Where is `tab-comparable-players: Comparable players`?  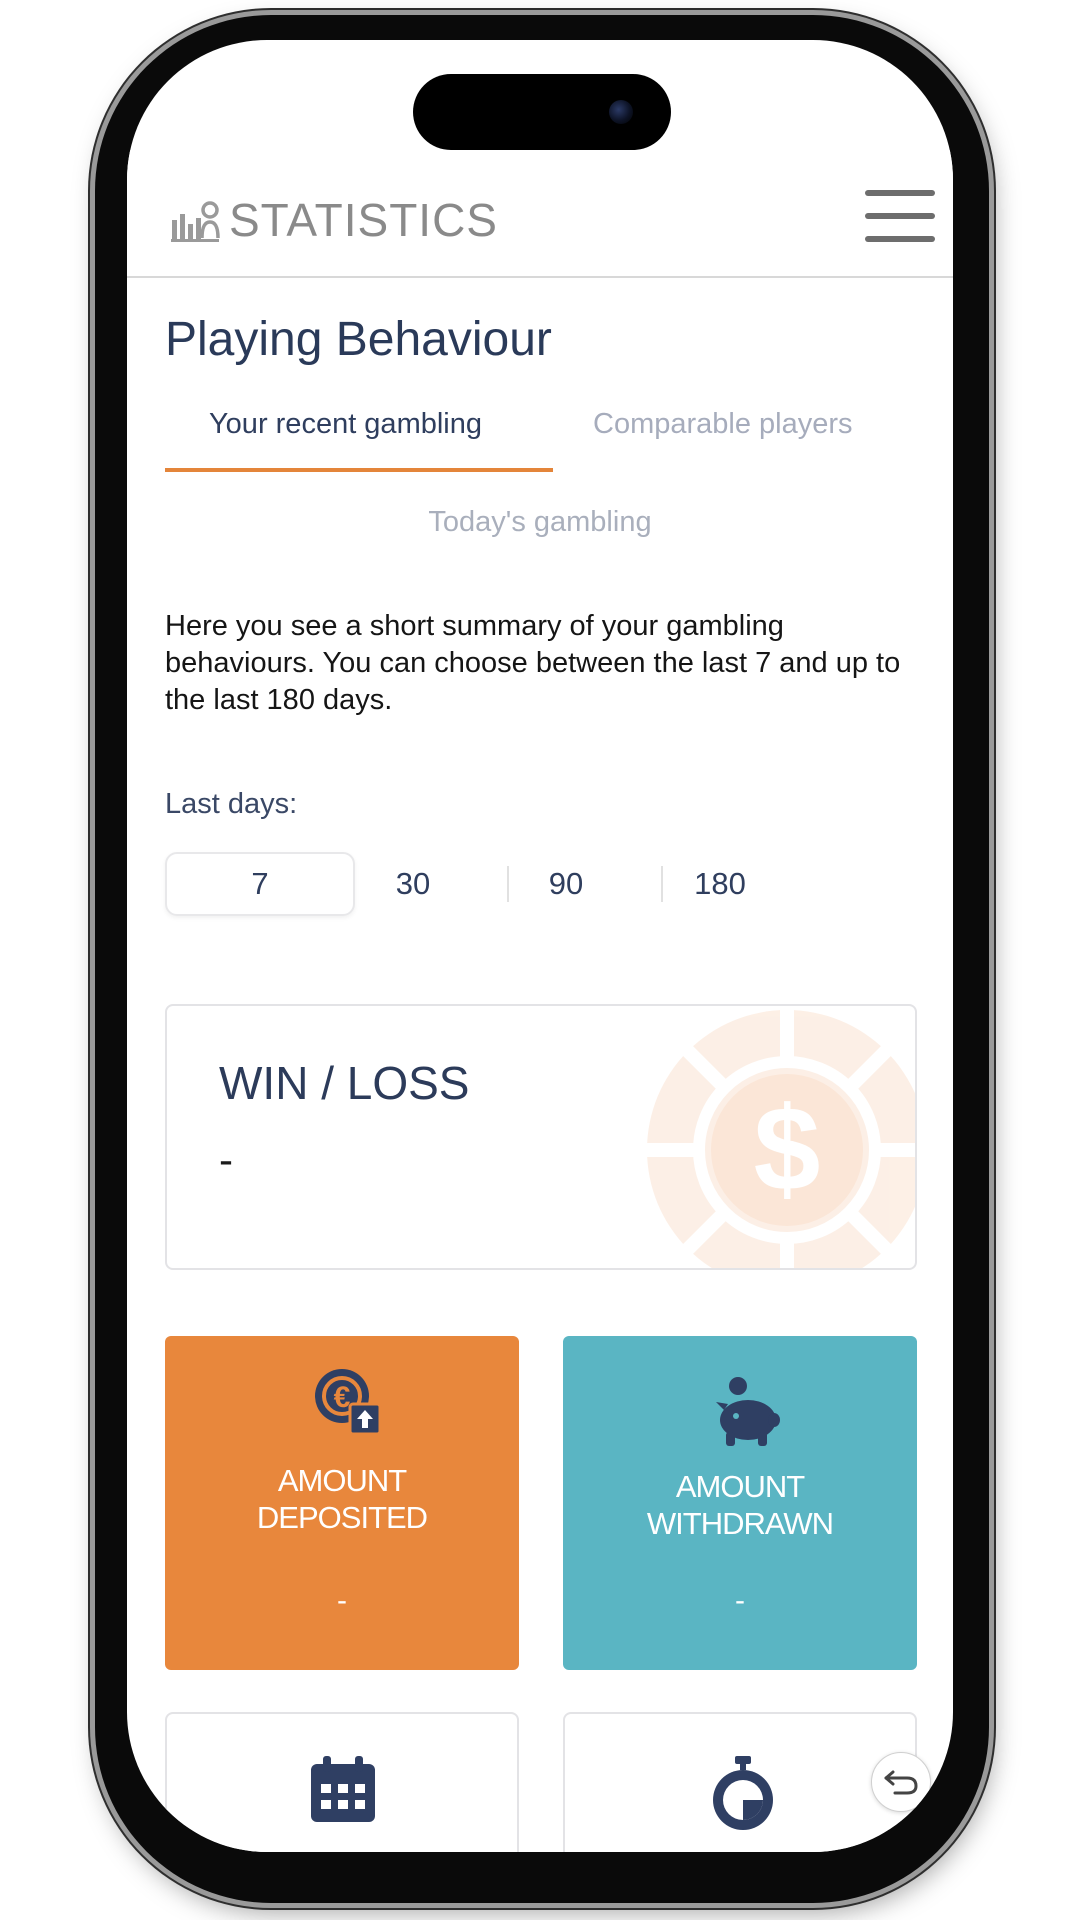
tab-comparable-players: Comparable players is located at coordinates (723, 424).